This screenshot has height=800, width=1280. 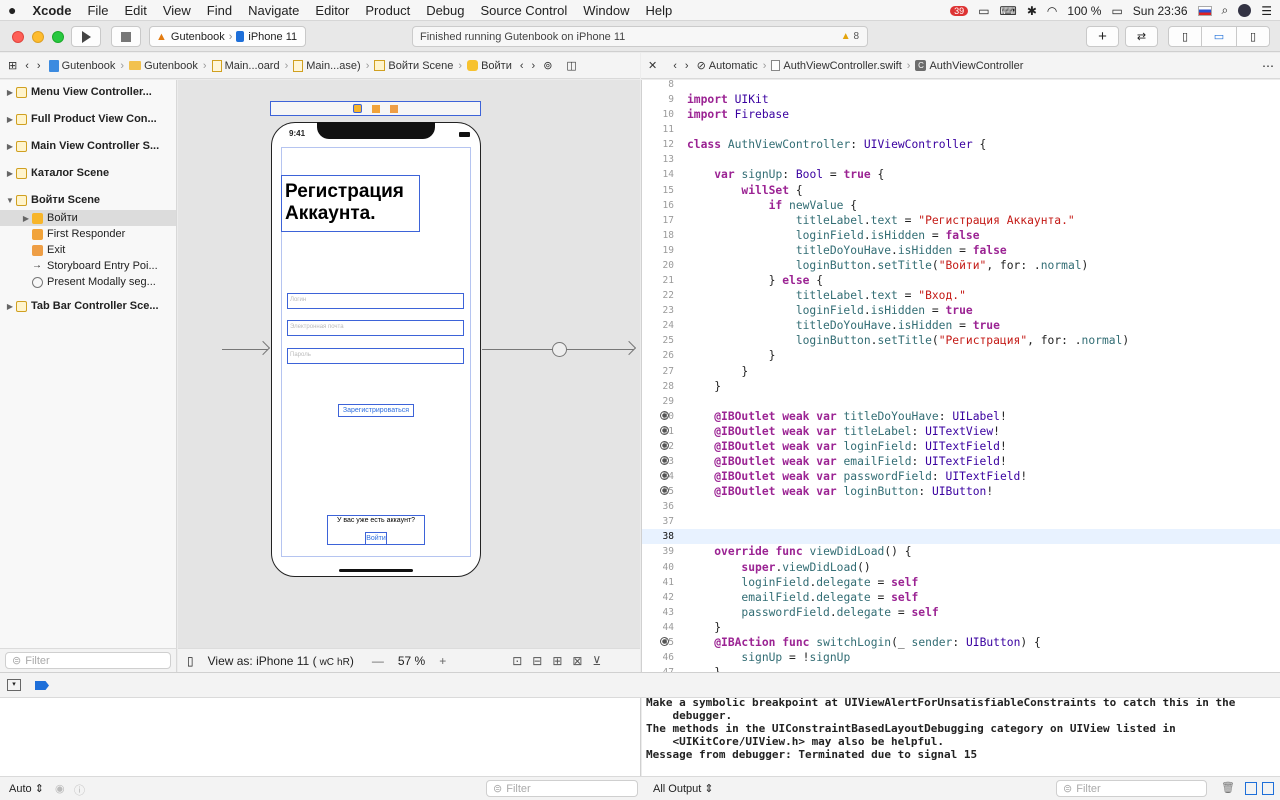 What do you see at coordinates (1052, 11) in the screenshot?
I see `wifi-icon: ◠` at bounding box center [1052, 11].